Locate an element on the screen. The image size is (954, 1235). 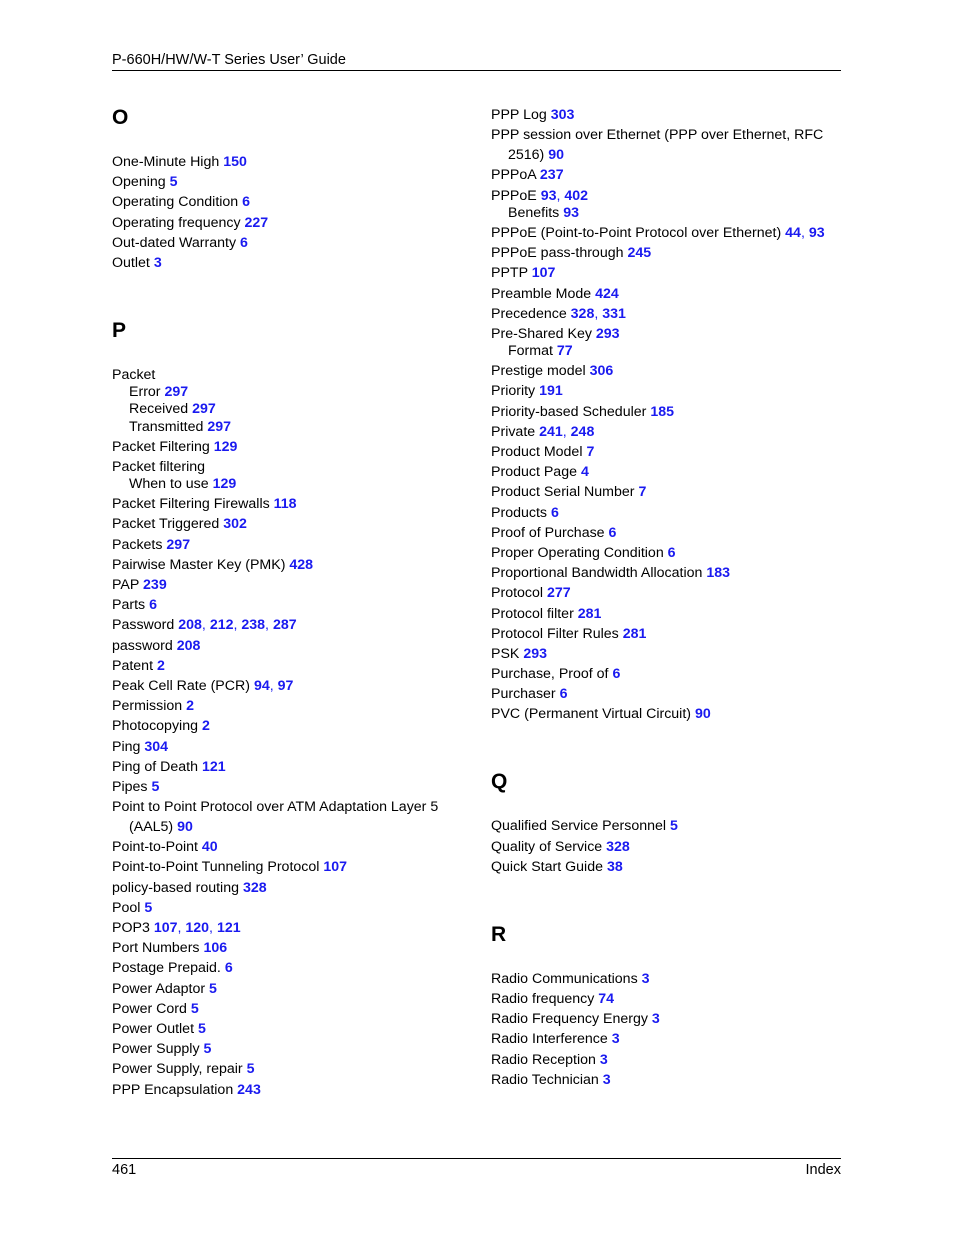
page-link: 239 is located at coordinates (155, 585).